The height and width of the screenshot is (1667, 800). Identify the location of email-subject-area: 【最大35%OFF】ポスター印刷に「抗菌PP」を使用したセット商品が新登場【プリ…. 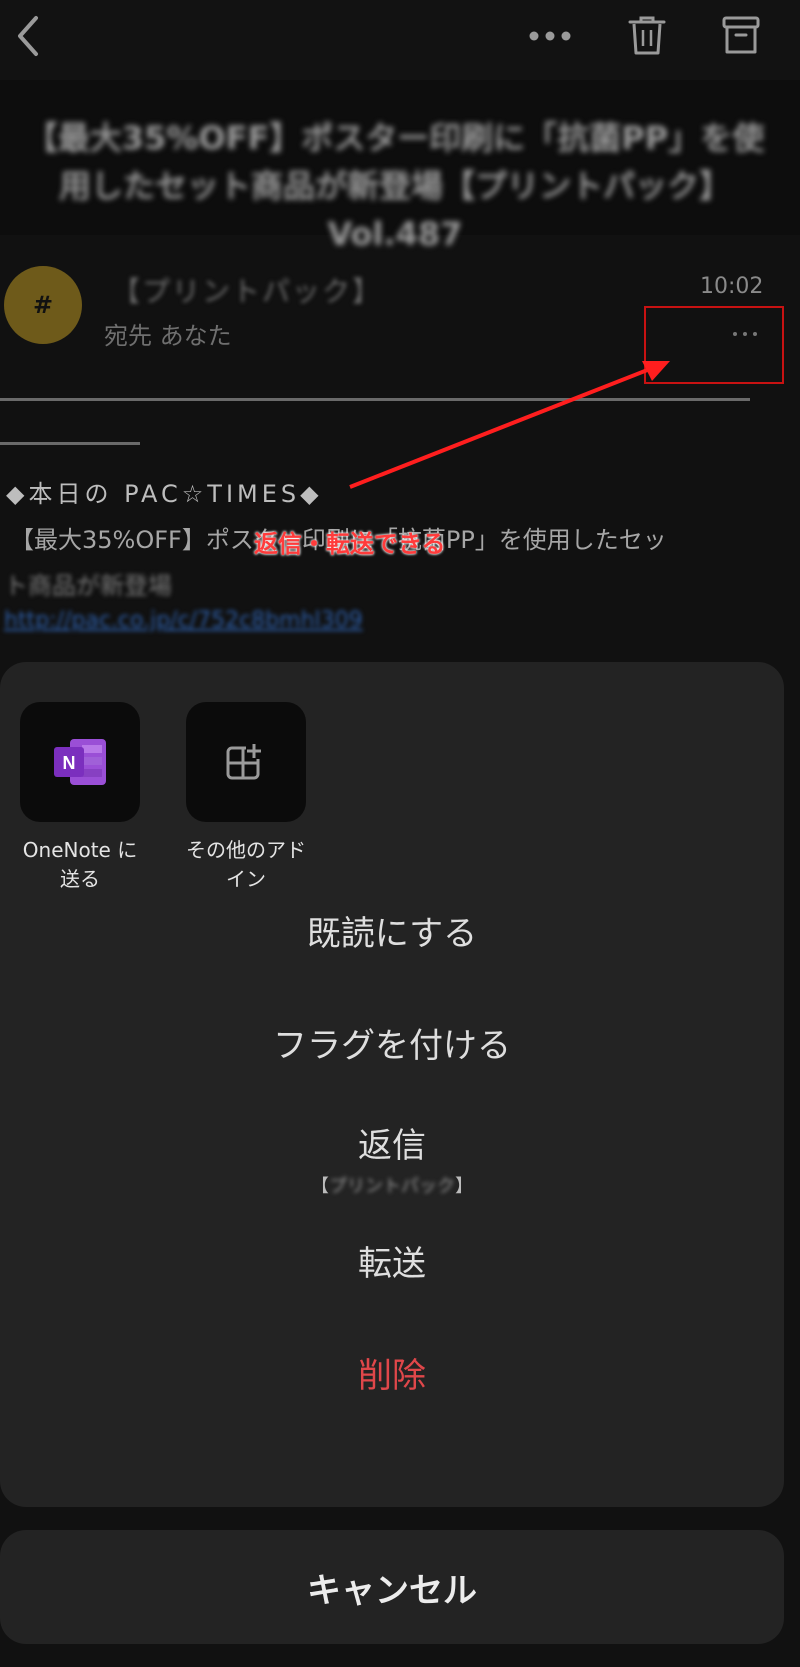
(400, 166).